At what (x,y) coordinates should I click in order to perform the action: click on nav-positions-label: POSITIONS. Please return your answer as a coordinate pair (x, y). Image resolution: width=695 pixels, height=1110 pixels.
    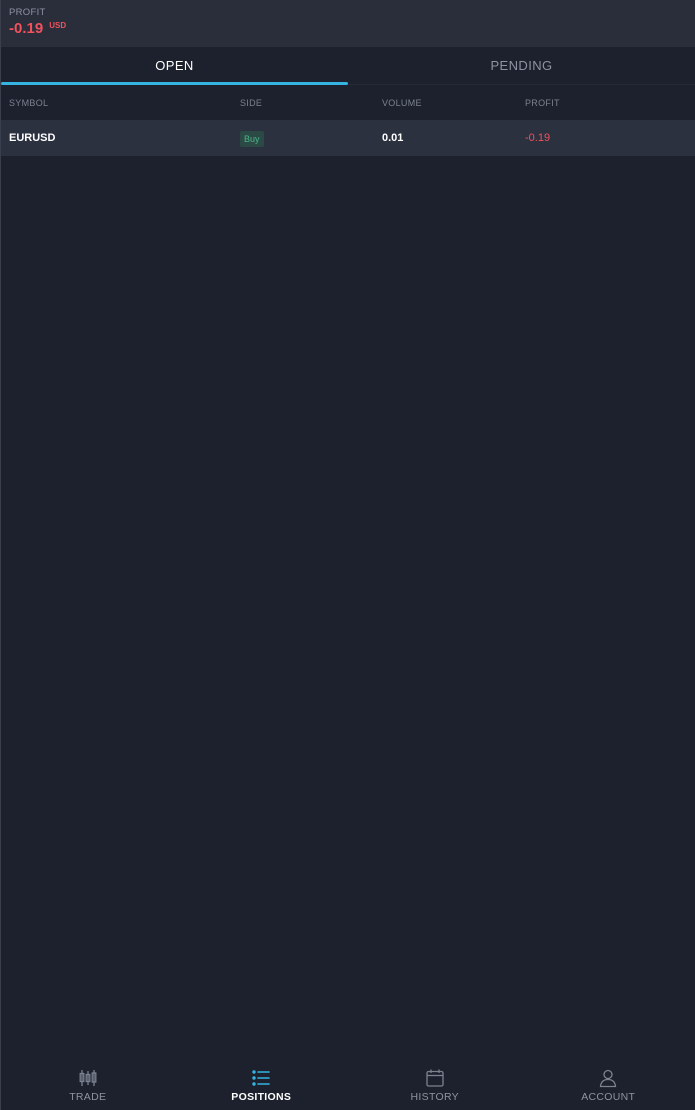
    Looking at the image, I should click on (261, 1097).